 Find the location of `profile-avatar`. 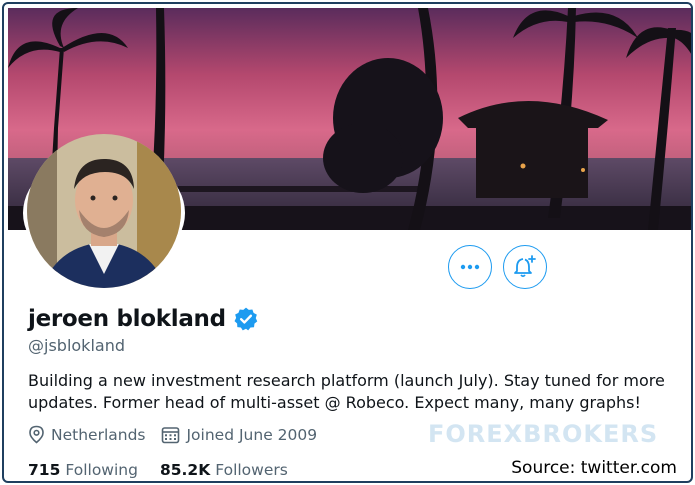

profile-avatar is located at coordinates (104, 211).